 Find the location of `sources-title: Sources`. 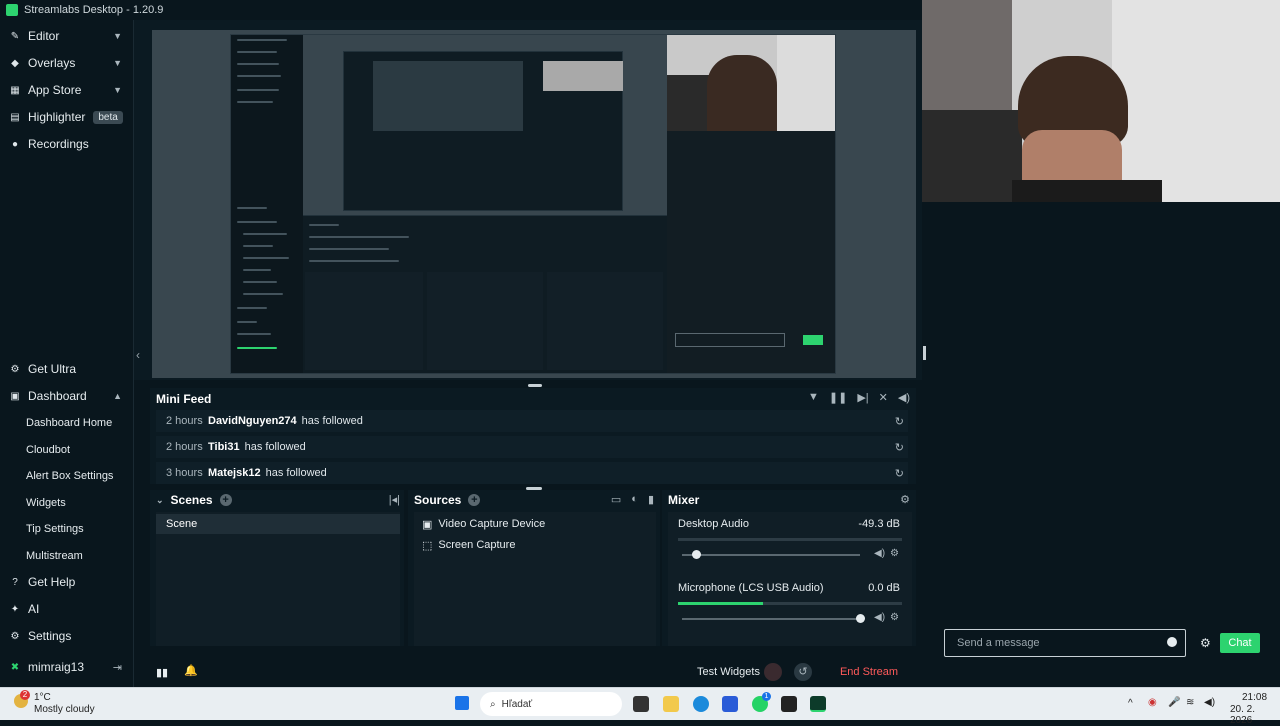

sources-title: Sources is located at coordinates (438, 500).